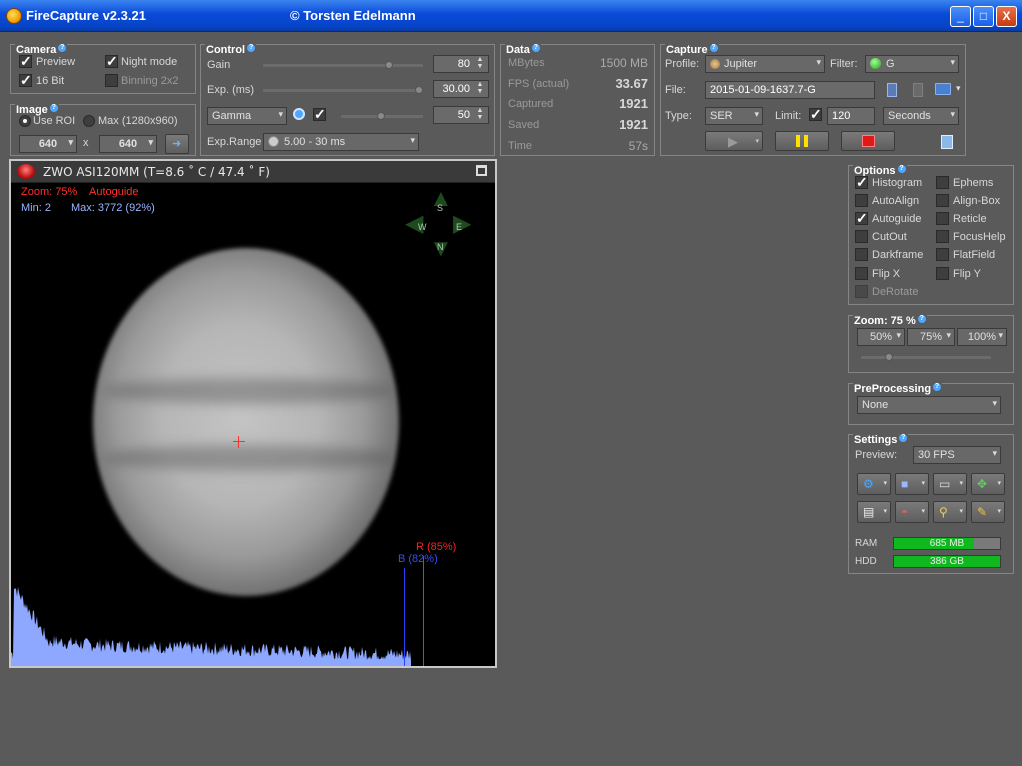  I want to click on zoom-50-button: 50% ▾, so click(881, 337).